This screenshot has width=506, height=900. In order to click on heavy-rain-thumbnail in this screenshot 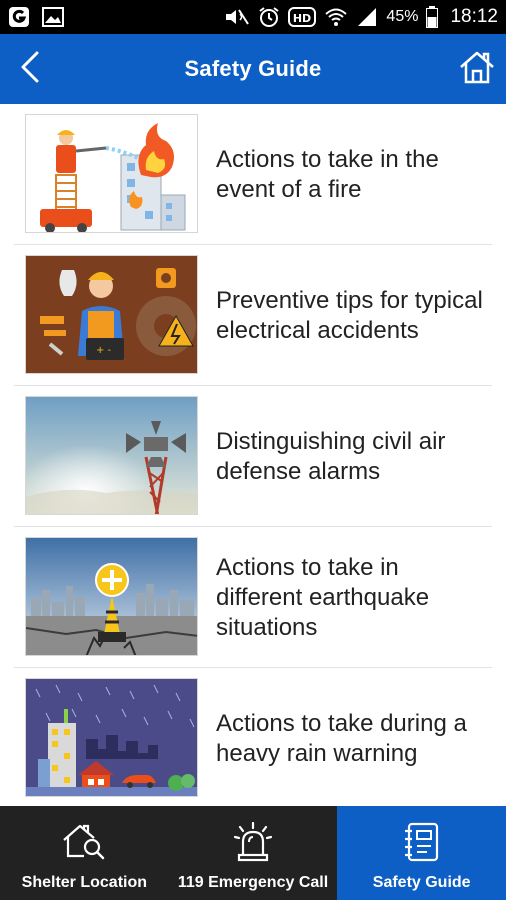, I will do `click(111, 737)`.